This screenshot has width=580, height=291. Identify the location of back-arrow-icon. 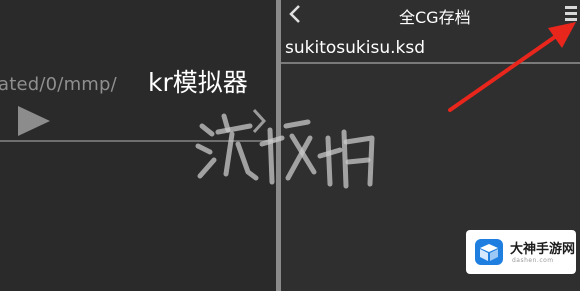
(294, 14).